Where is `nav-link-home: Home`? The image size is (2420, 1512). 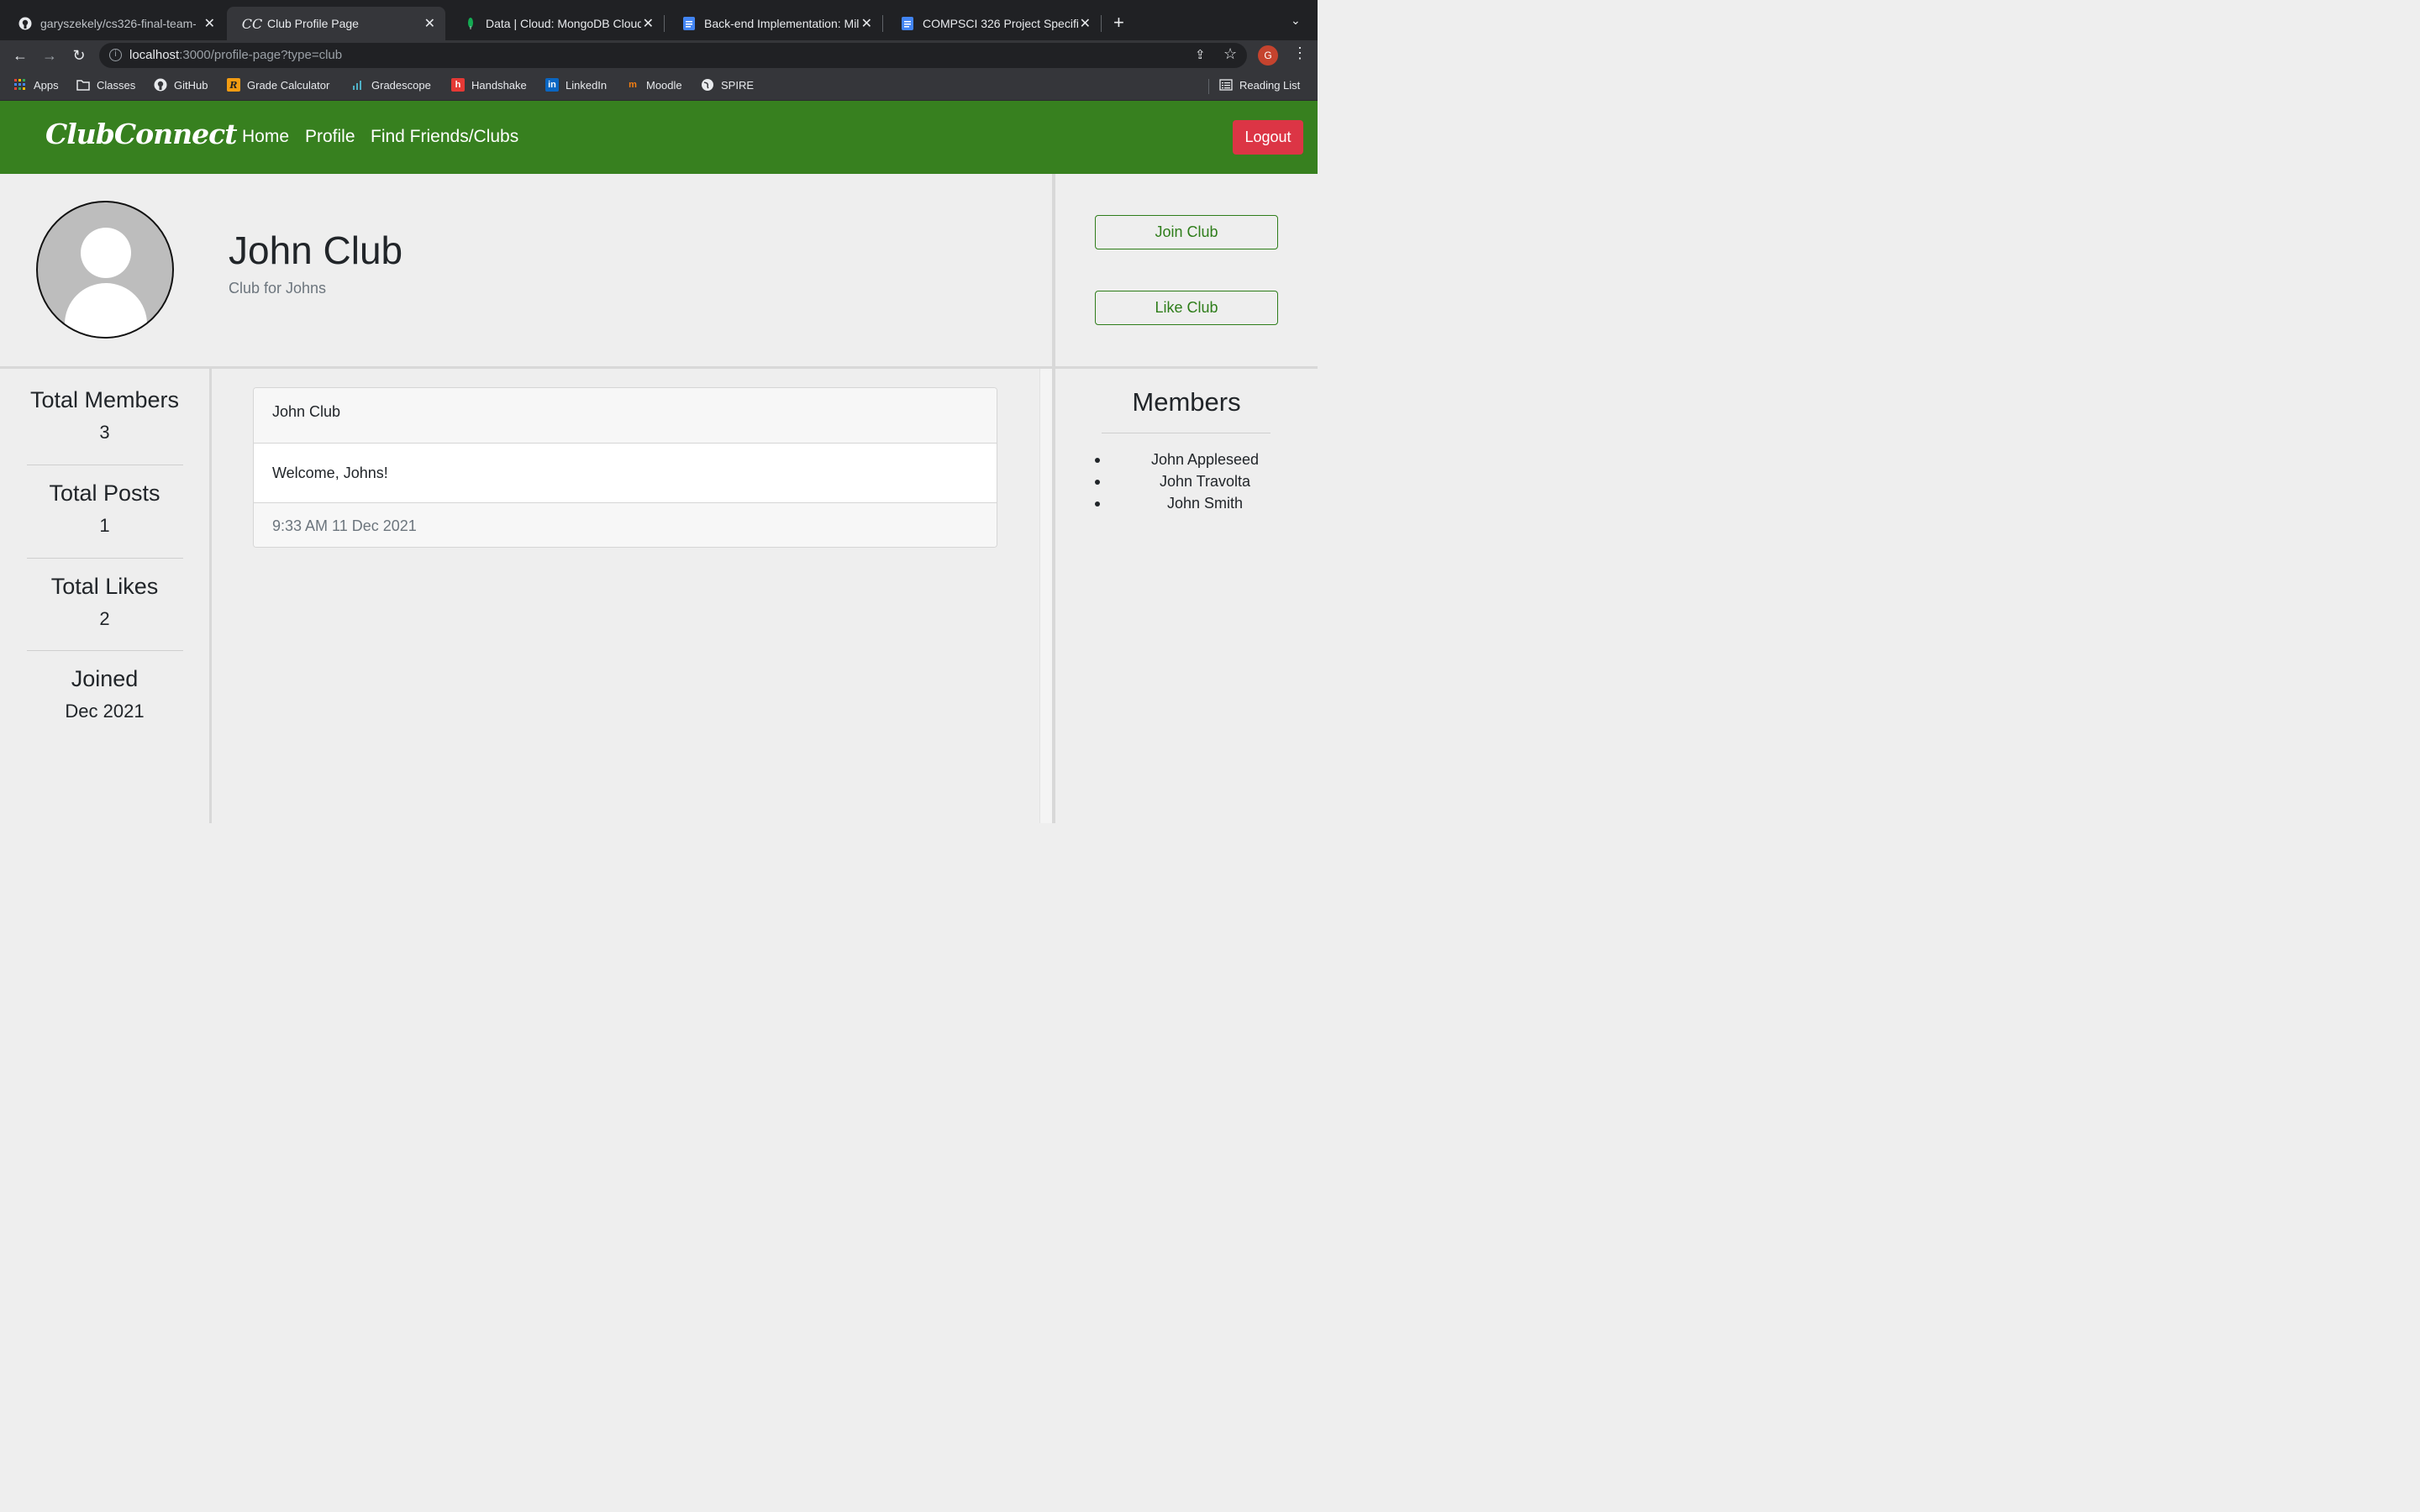 nav-link-home: Home is located at coordinates (265, 137).